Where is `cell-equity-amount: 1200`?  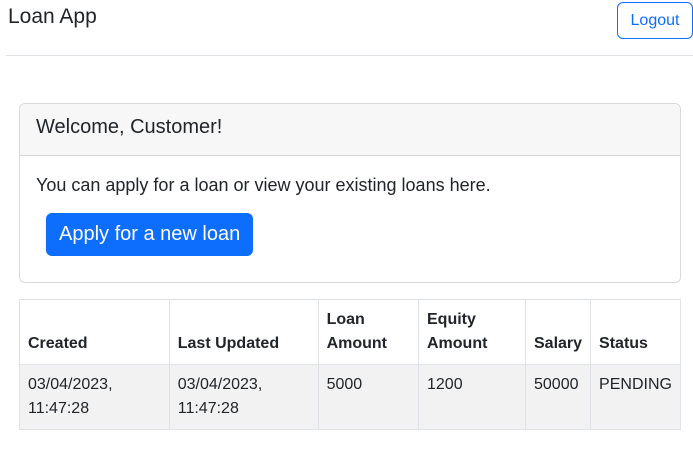 cell-equity-amount: 1200 is located at coordinates (472, 397).